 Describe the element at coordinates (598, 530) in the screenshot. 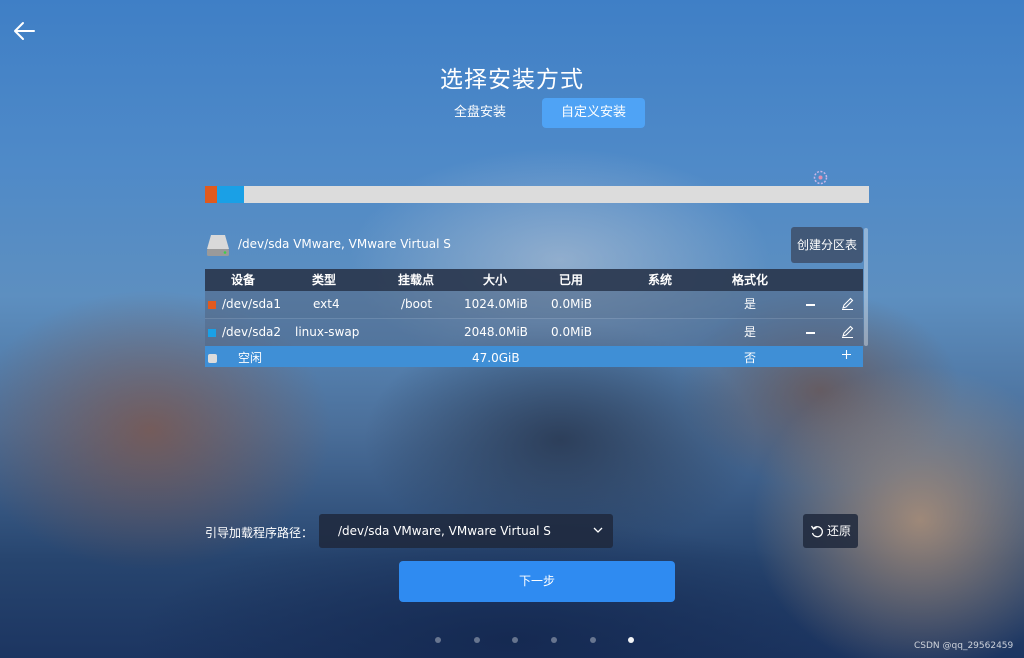

I see `chevron-down-icon` at that location.